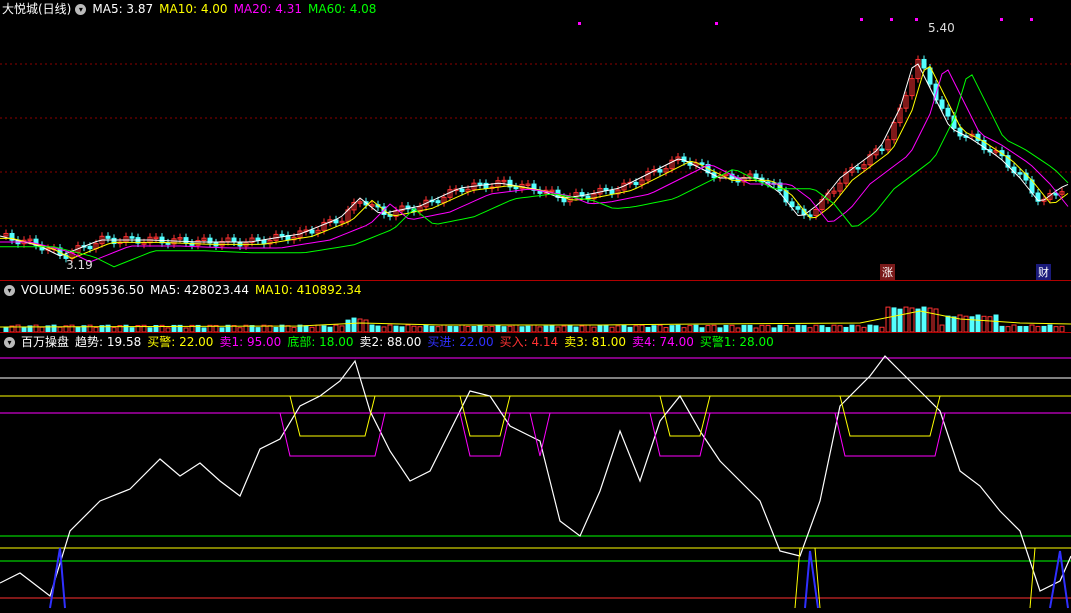 Image resolution: width=1071 pixels, height=613 pixels. Describe the element at coordinates (81, 9) in the screenshot. I see `settings-toggle-icon: ▾` at that location.